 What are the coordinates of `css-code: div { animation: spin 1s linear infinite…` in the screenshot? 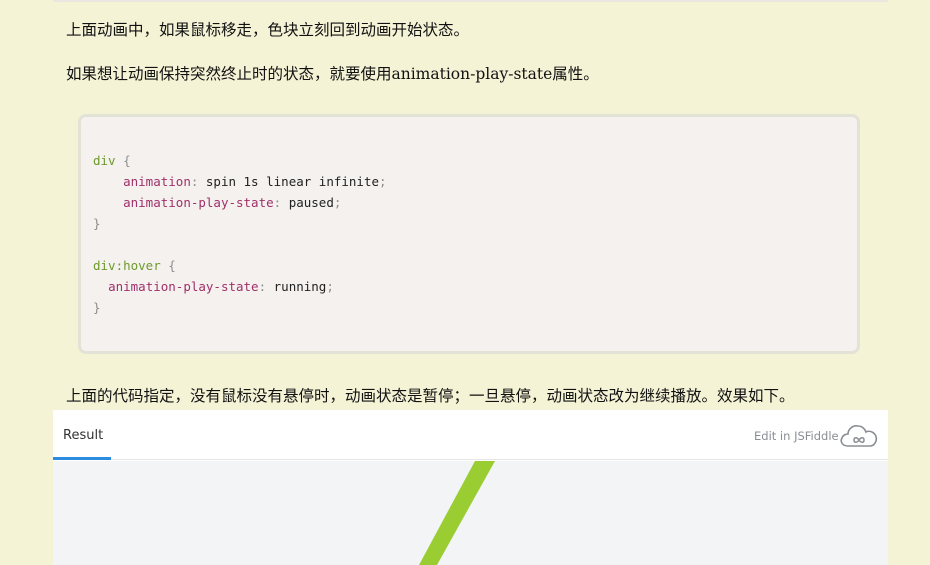 It's located at (240, 234).